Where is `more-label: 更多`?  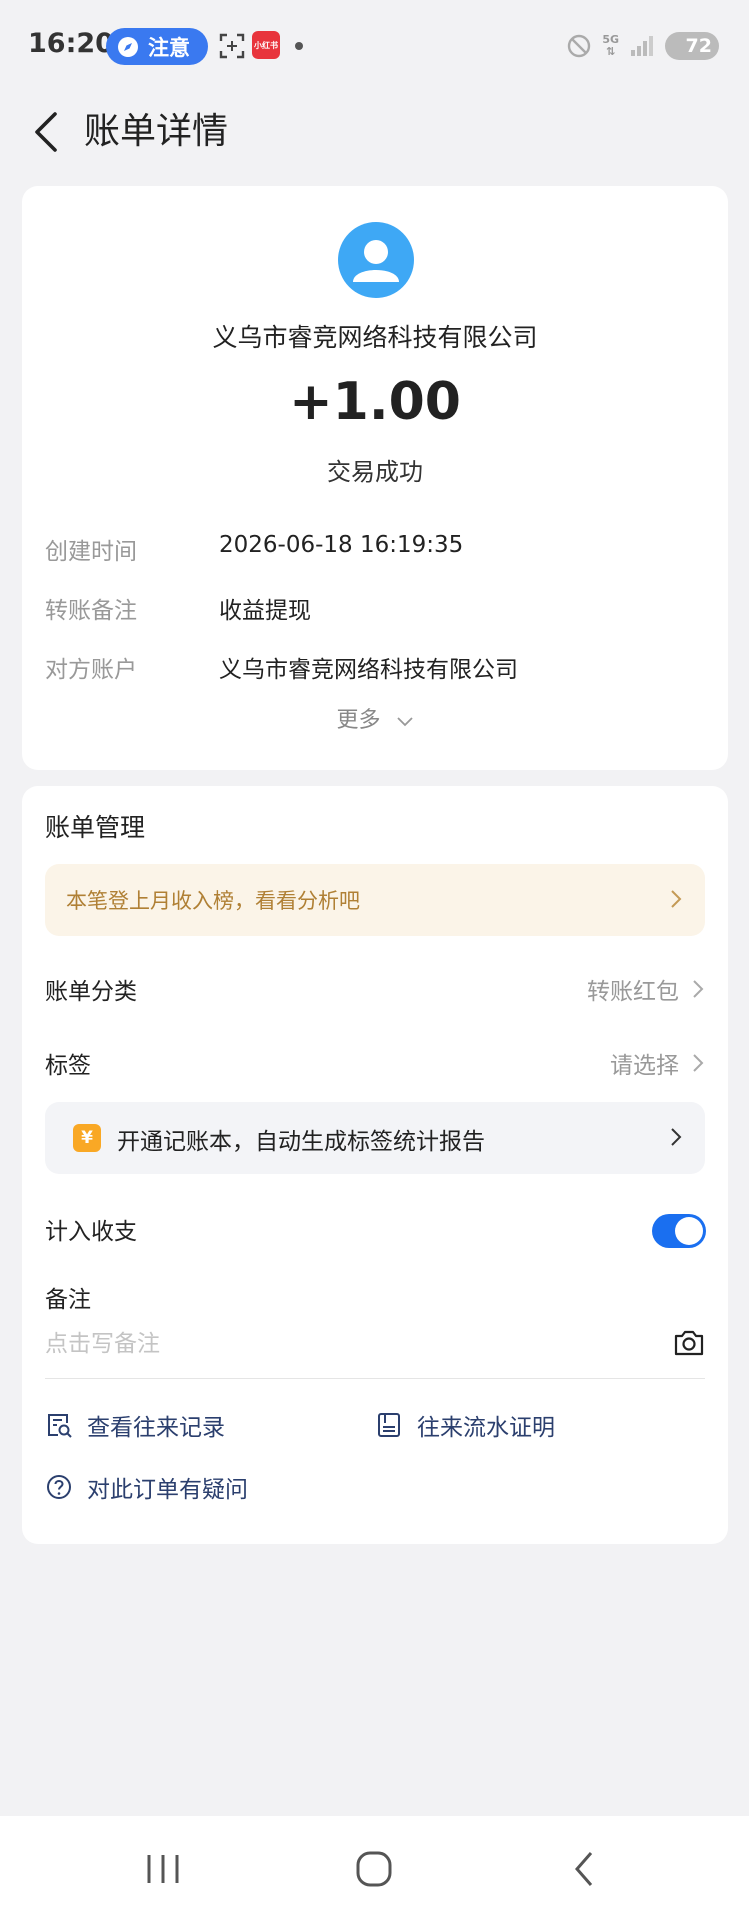
more-label: 更多 is located at coordinates (358, 720).